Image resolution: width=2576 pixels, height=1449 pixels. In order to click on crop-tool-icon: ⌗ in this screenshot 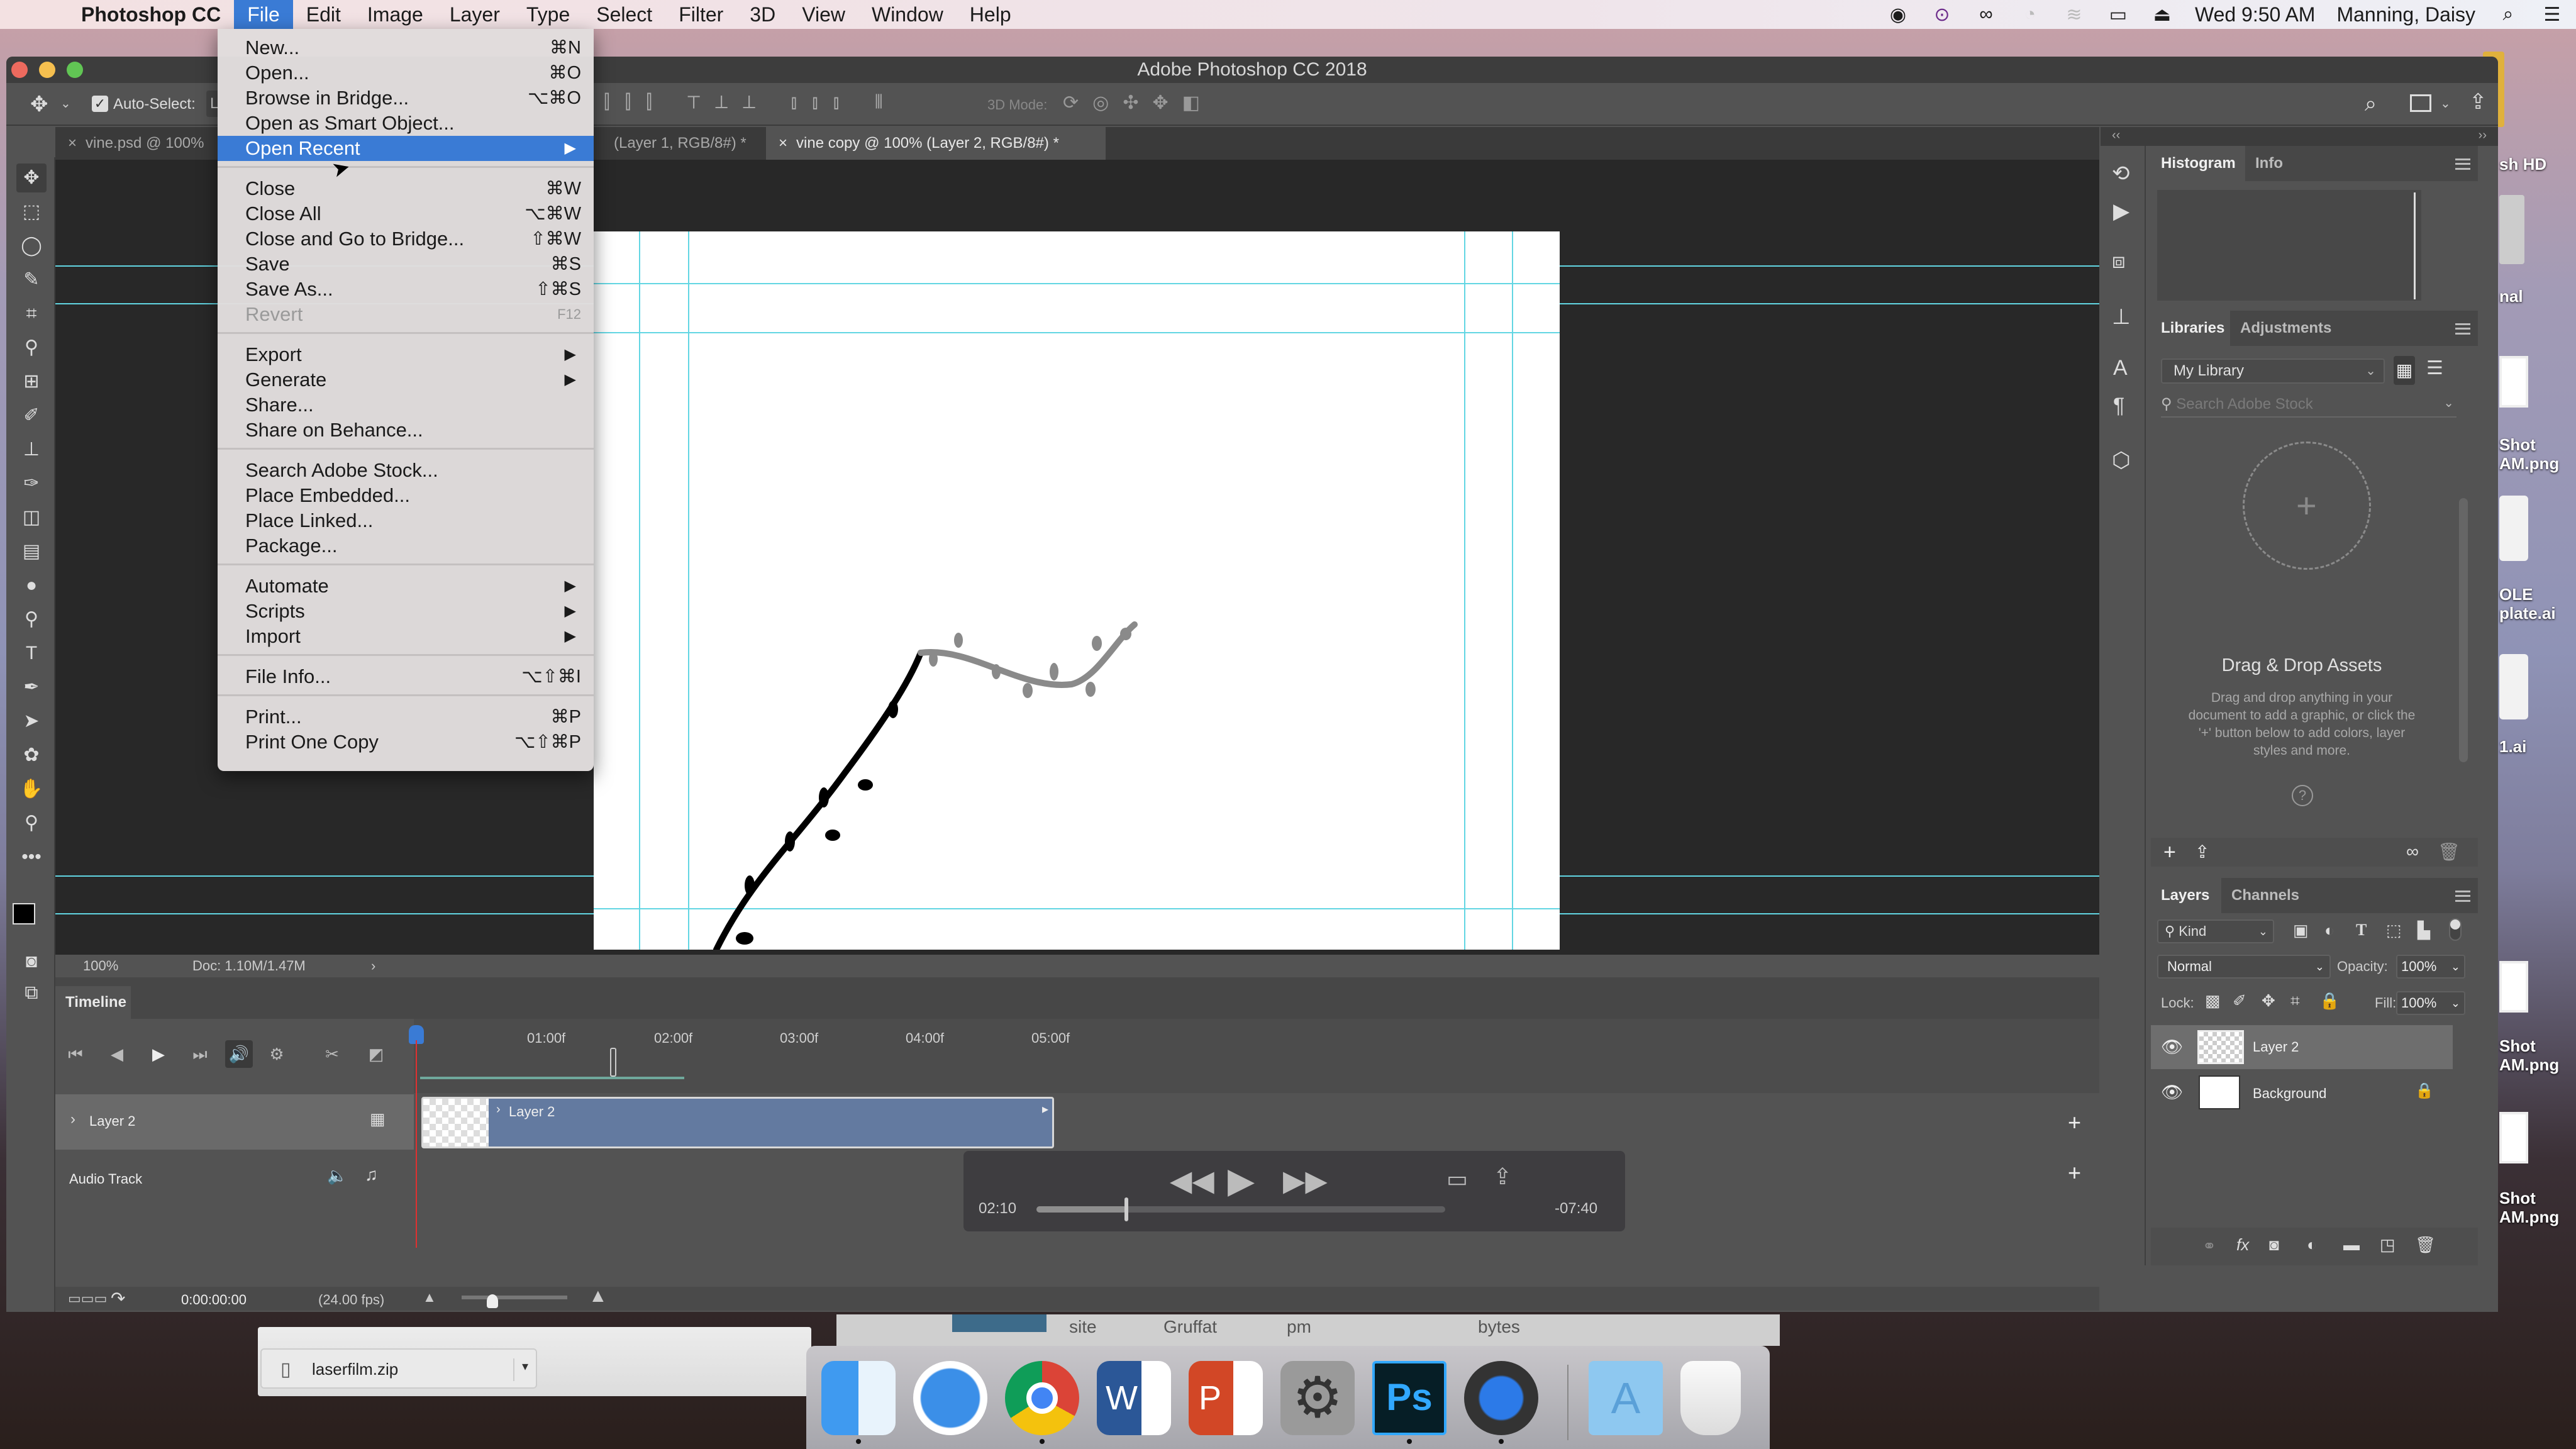, I will do `click(31, 313)`.